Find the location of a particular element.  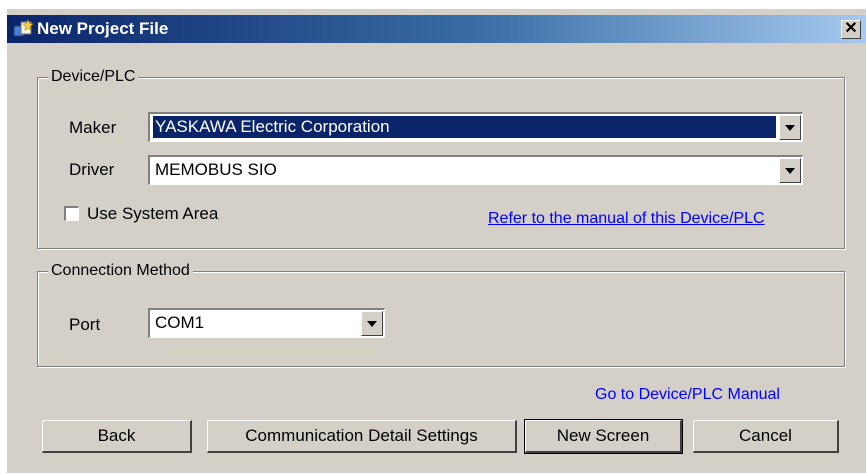

maker-label: Maker is located at coordinates (93, 127).